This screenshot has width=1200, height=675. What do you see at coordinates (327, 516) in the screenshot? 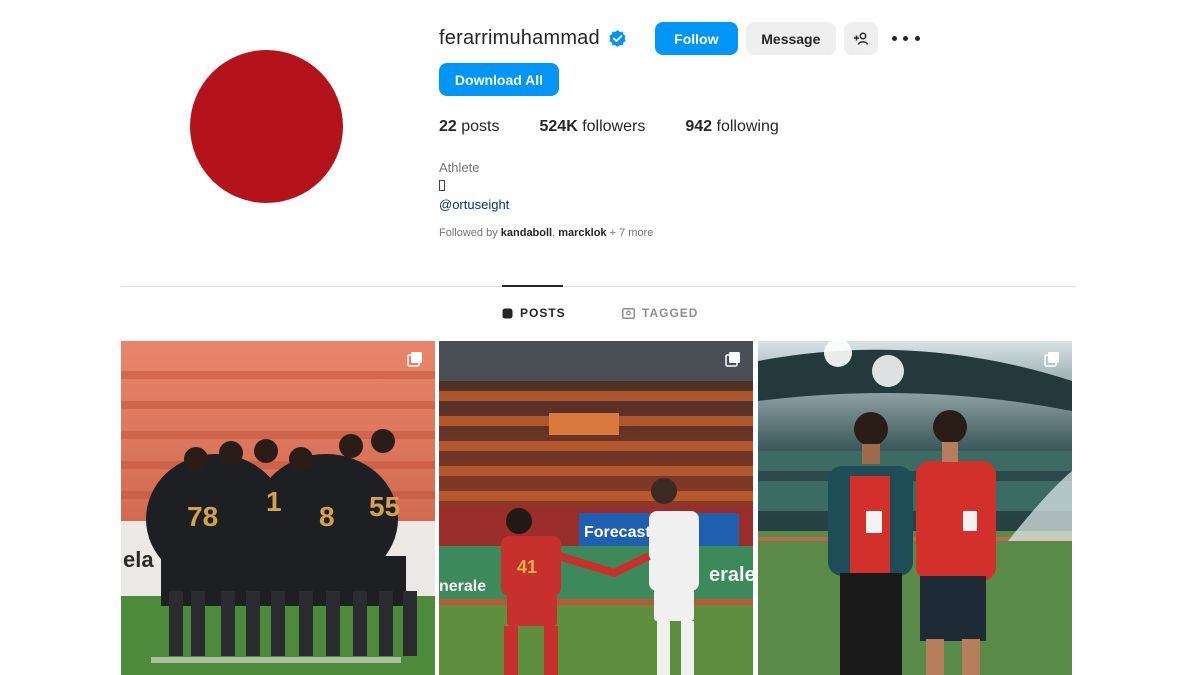
I see `jersey-number: 8` at bounding box center [327, 516].